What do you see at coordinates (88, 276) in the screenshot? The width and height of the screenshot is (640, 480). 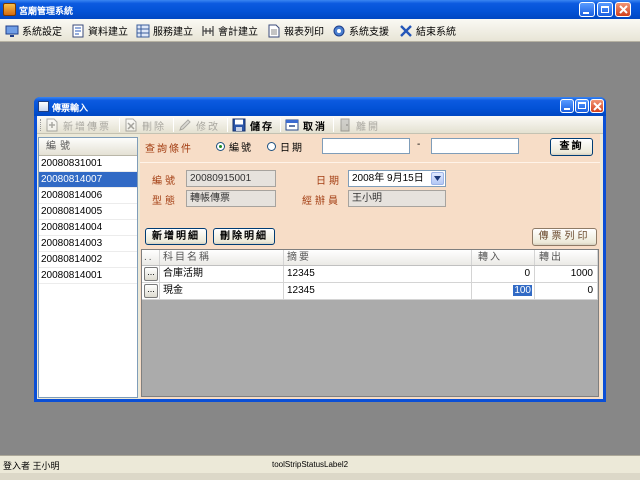 I see `list-item: 20080814001` at bounding box center [88, 276].